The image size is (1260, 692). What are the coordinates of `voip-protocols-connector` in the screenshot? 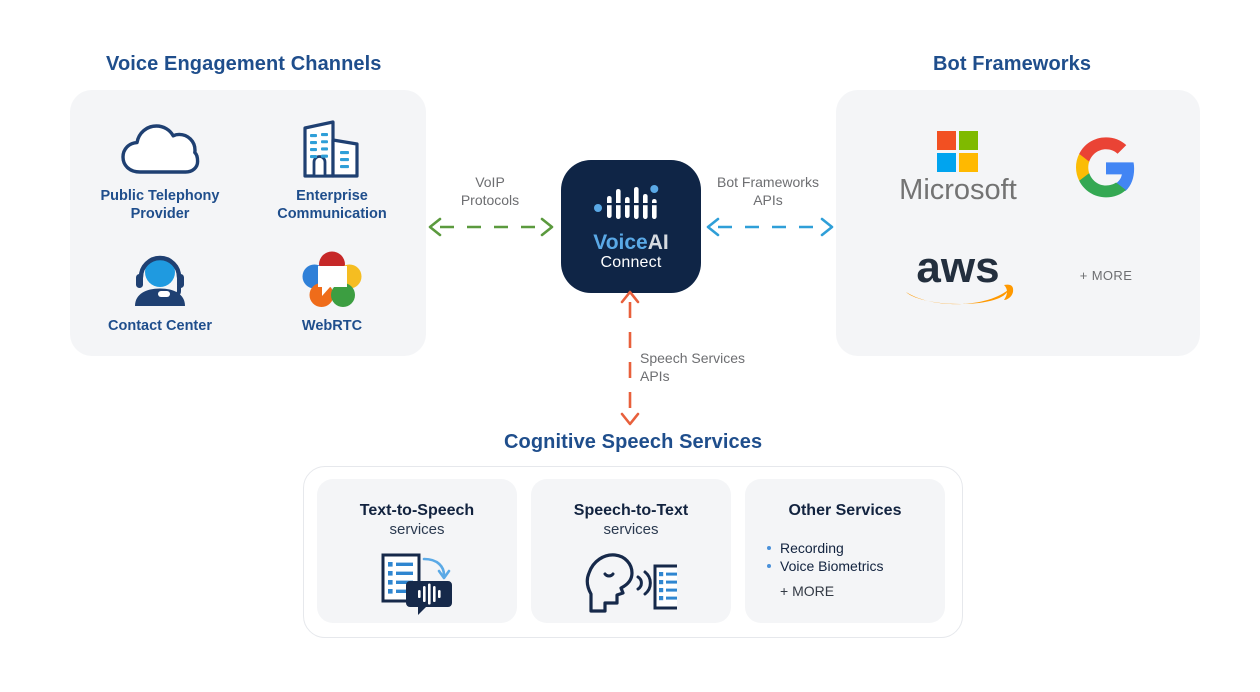 It's located at (491, 227).